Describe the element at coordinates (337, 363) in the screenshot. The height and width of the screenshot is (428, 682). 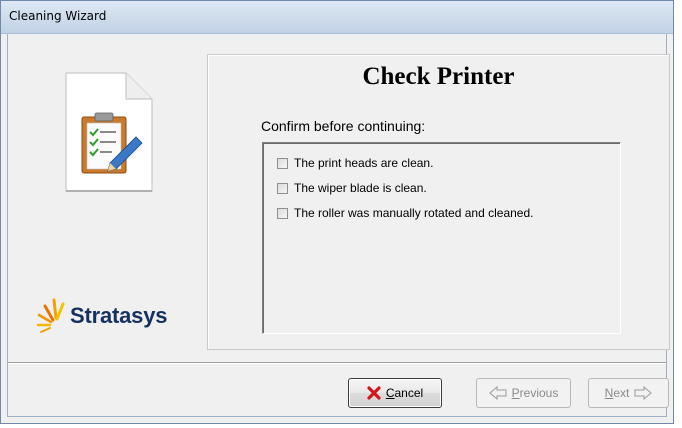
I see `button-separator` at that location.